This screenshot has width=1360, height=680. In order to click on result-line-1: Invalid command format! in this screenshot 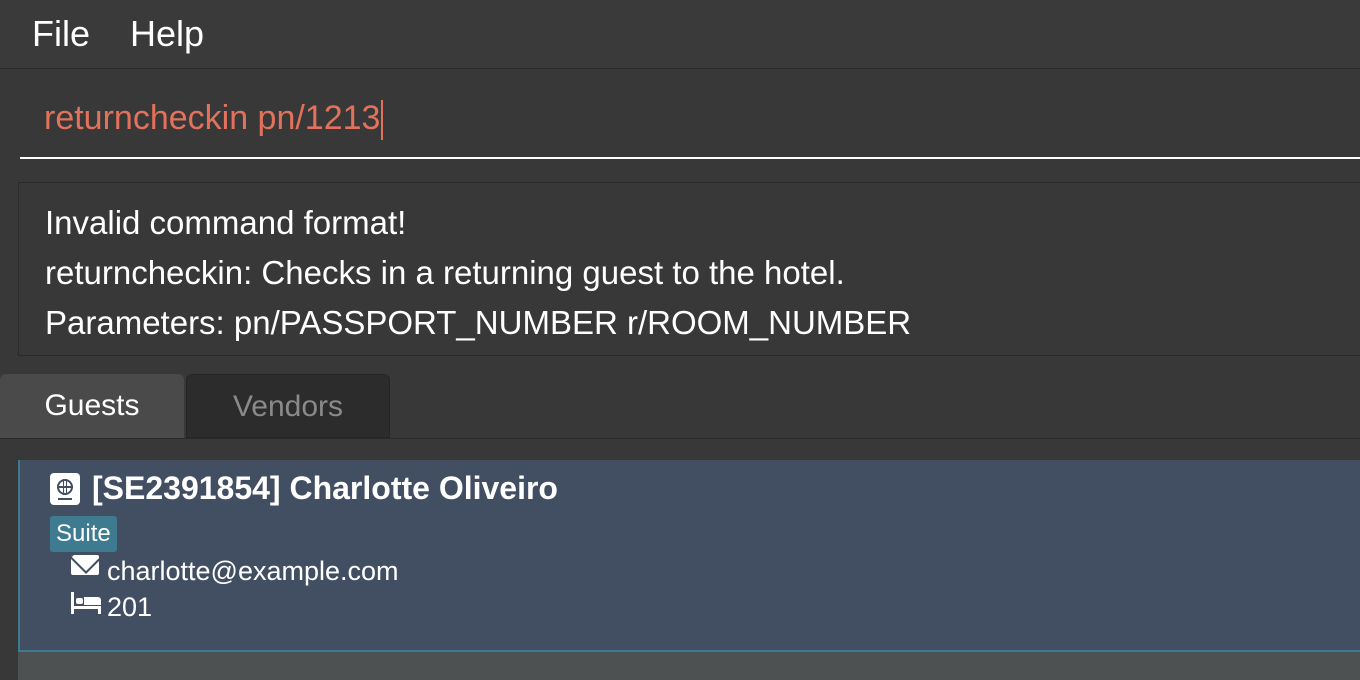, I will do `click(226, 222)`.